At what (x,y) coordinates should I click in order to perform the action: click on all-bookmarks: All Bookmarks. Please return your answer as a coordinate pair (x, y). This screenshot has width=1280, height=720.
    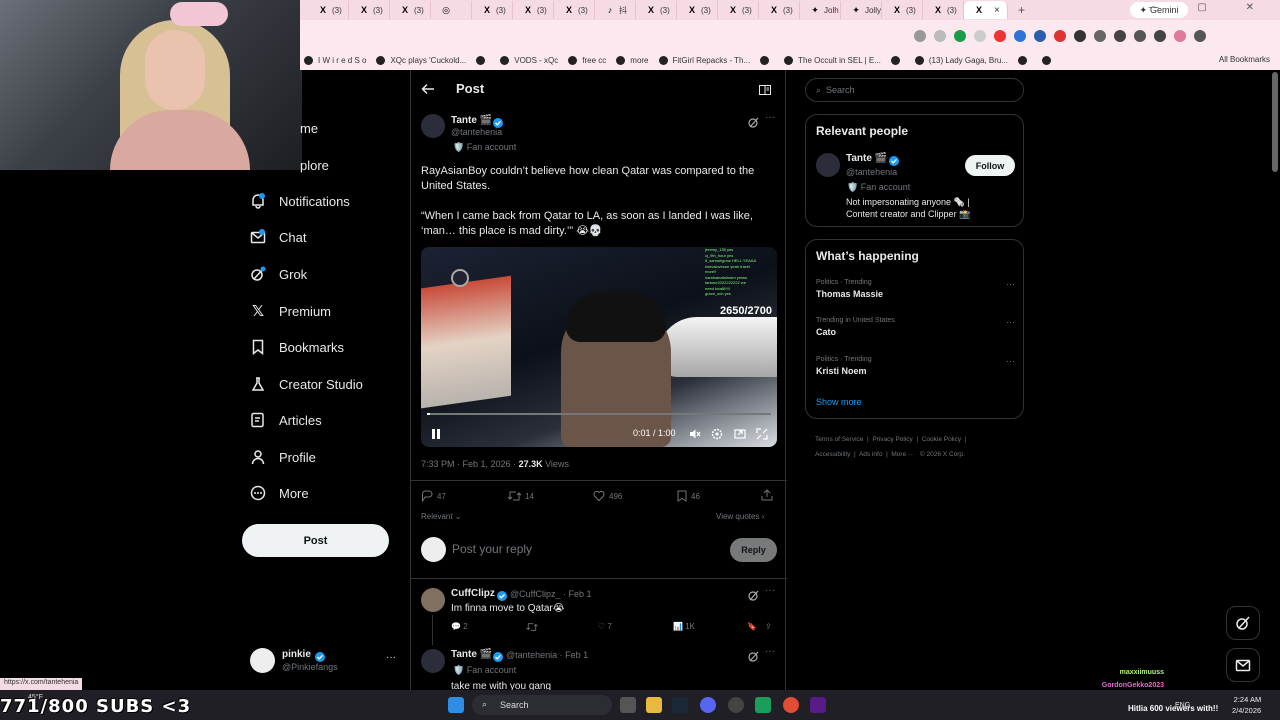
    Looking at the image, I should click on (1244, 59).